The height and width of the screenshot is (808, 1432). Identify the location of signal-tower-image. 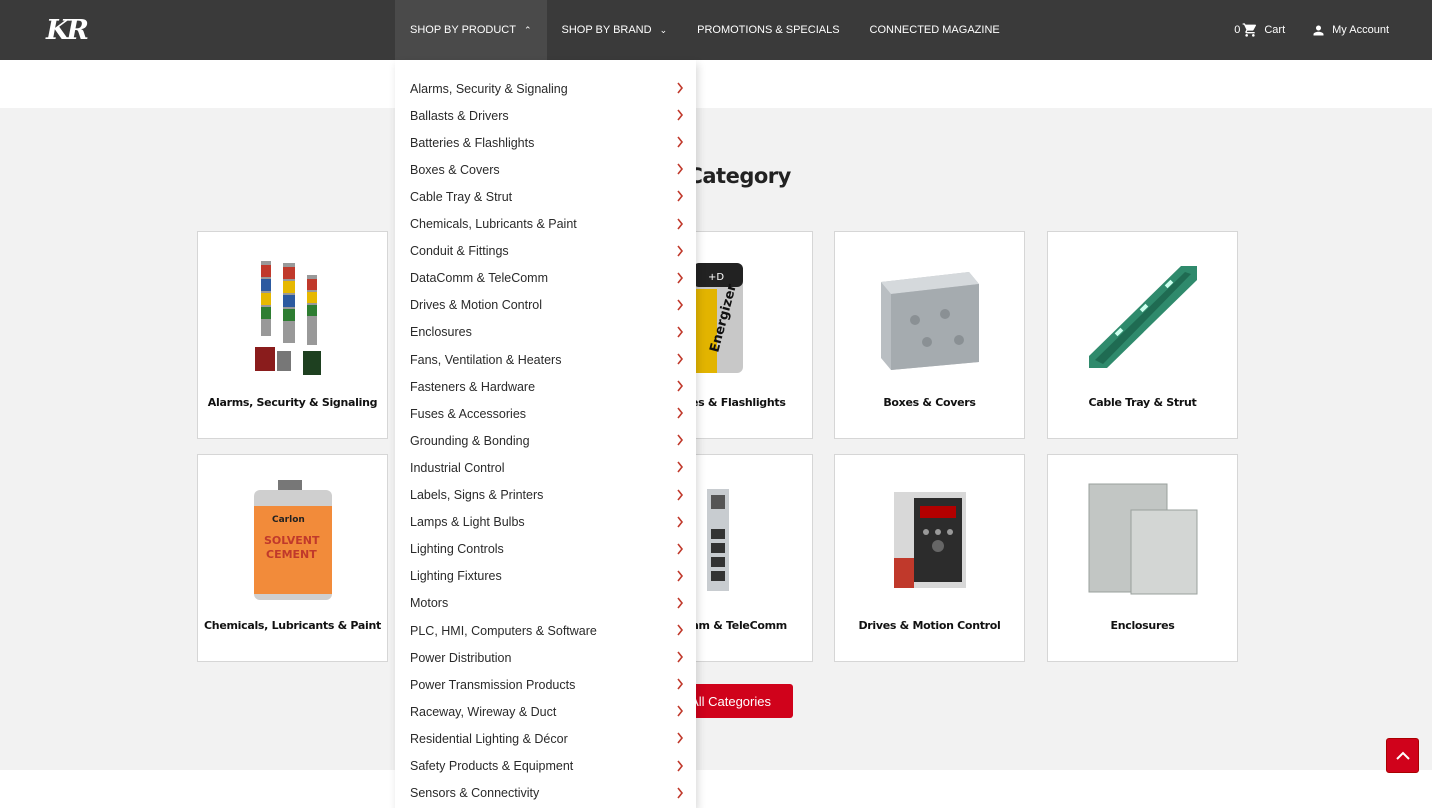
(292, 317).